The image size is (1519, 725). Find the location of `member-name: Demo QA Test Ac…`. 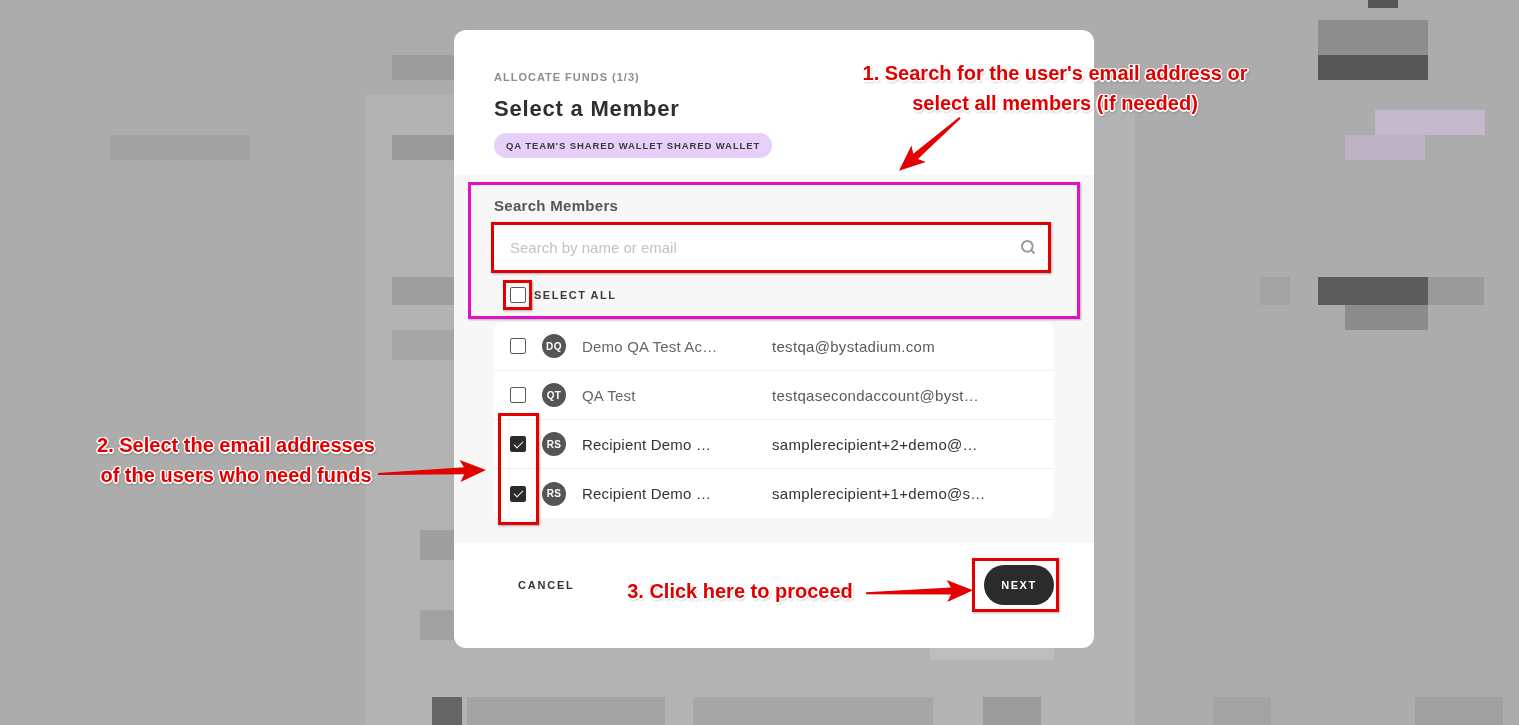

member-name: Demo QA Test Ac… is located at coordinates (650, 346).